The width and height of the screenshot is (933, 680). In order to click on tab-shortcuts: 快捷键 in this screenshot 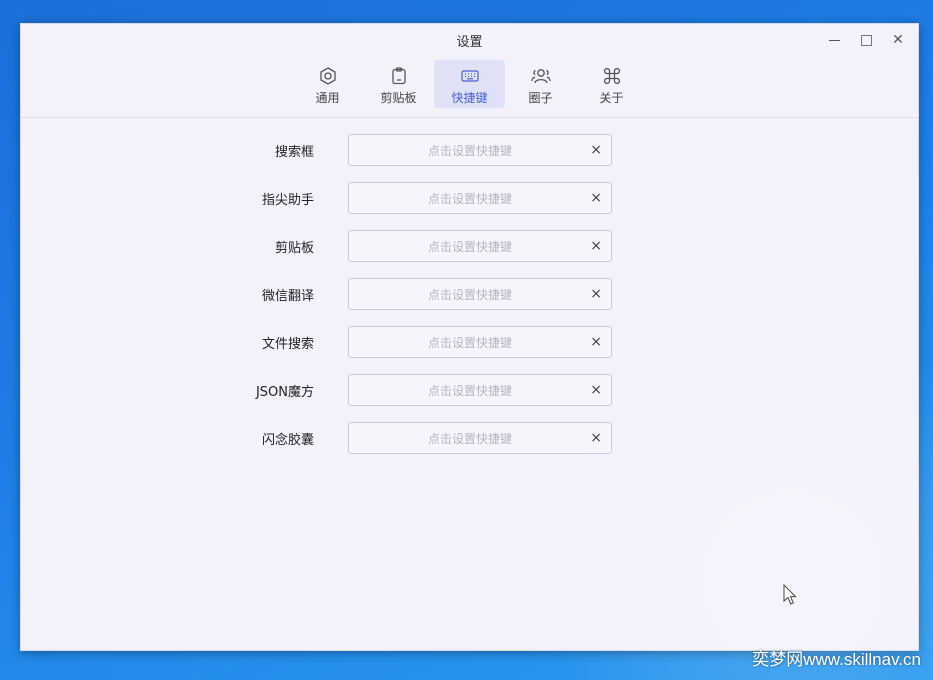, I will do `click(469, 84)`.